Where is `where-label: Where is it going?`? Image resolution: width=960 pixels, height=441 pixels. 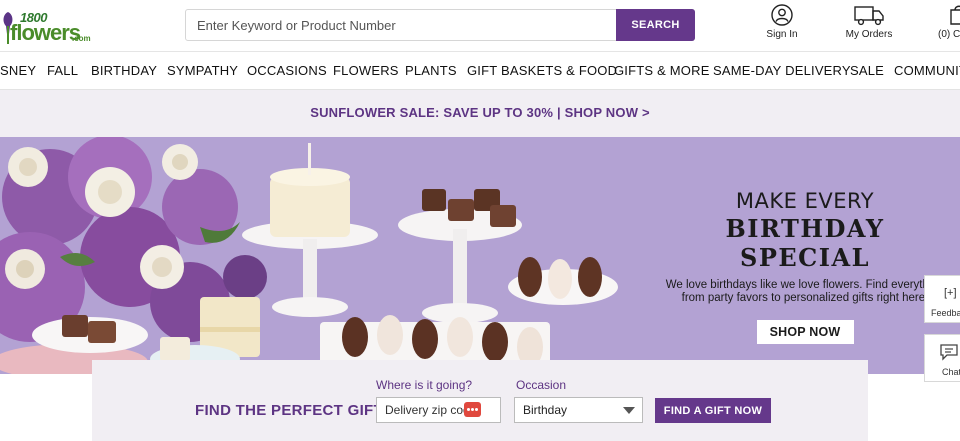 where-label: Where is it going? is located at coordinates (424, 385).